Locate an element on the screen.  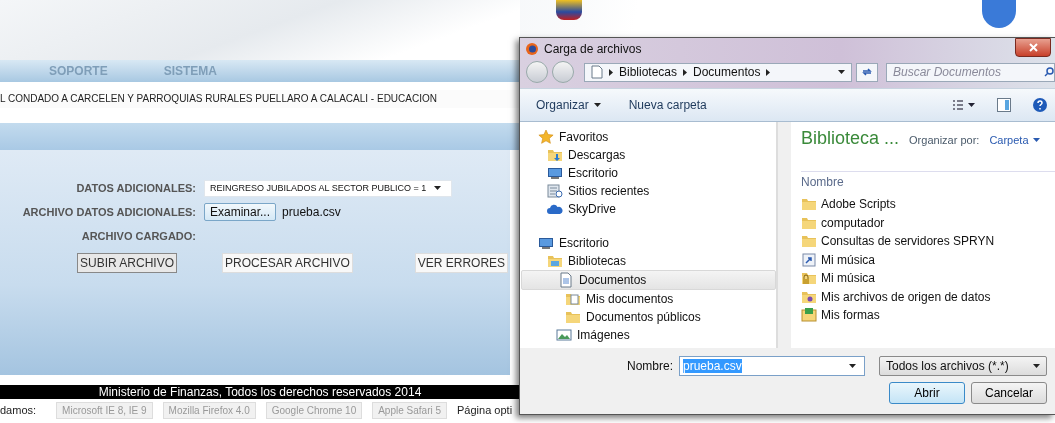
picture-icon is located at coordinates (564, 335).